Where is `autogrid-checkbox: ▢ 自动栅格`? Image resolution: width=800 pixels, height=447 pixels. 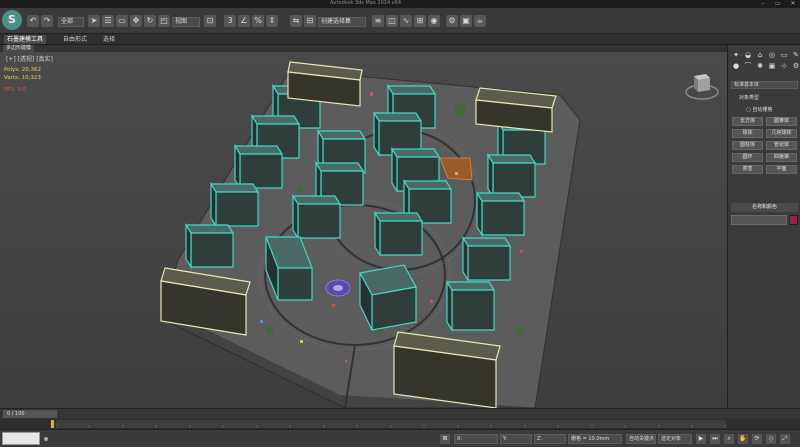 autogrid-checkbox: ▢ 自动栅格 is located at coordinates (759, 109).